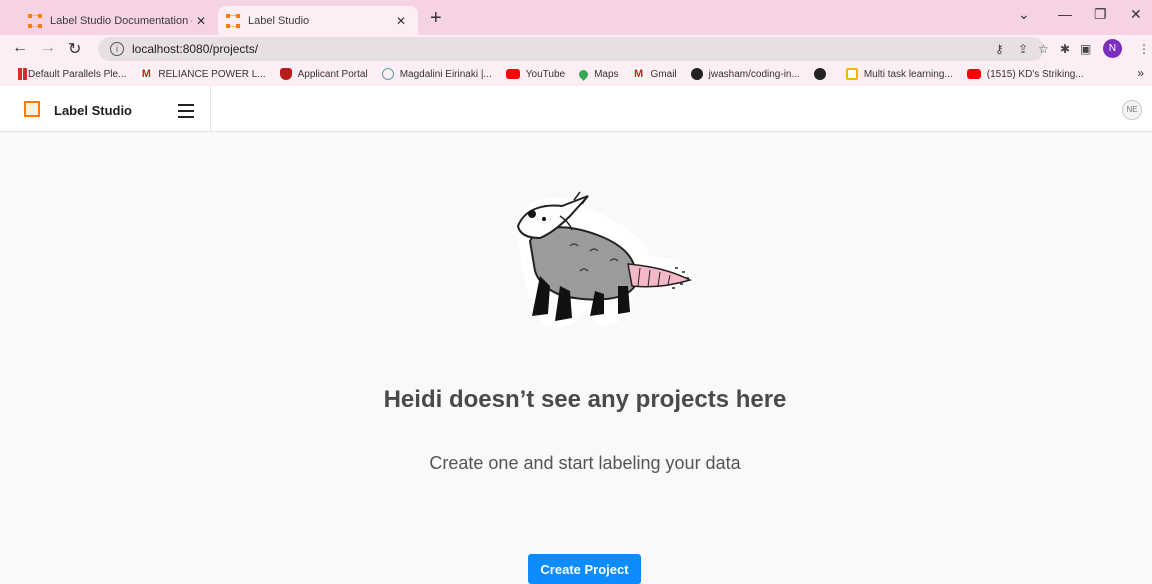 This screenshot has width=1152, height=584. What do you see at coordinates (32, 109) in the screenshot?
I see `label-studio-logo-icon` at bounding box center [32, 109].